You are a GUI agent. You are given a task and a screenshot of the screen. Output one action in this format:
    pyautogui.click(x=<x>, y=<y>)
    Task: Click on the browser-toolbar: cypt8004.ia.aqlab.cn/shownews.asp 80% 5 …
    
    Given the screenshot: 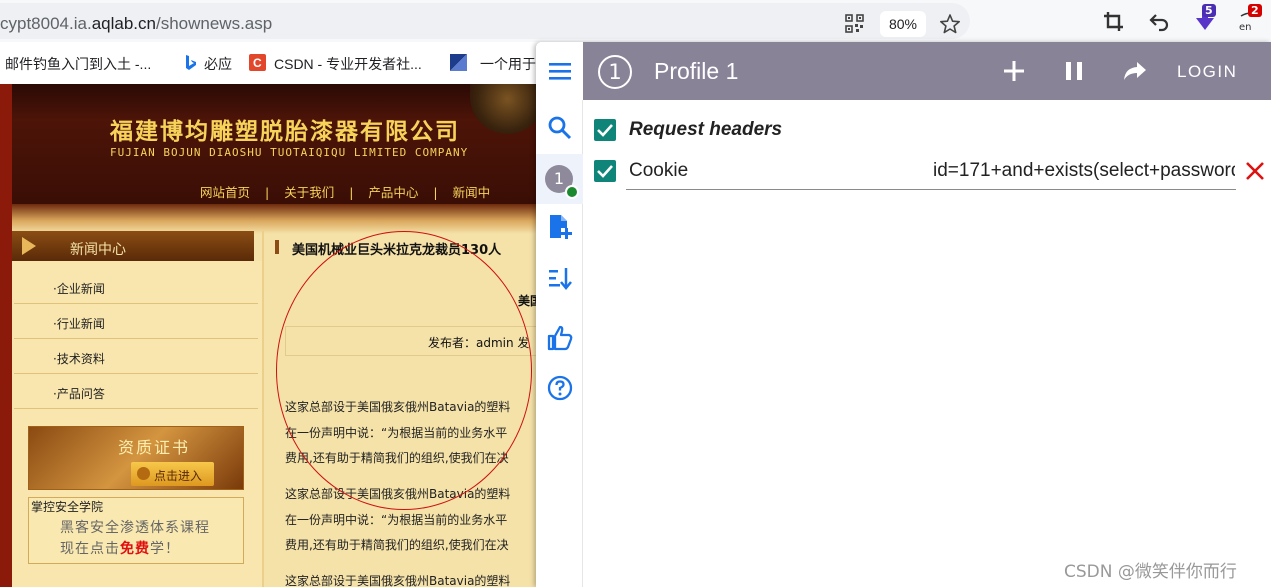 What is the action you would take?
    pyautogui.click(x=635, y=21)
    